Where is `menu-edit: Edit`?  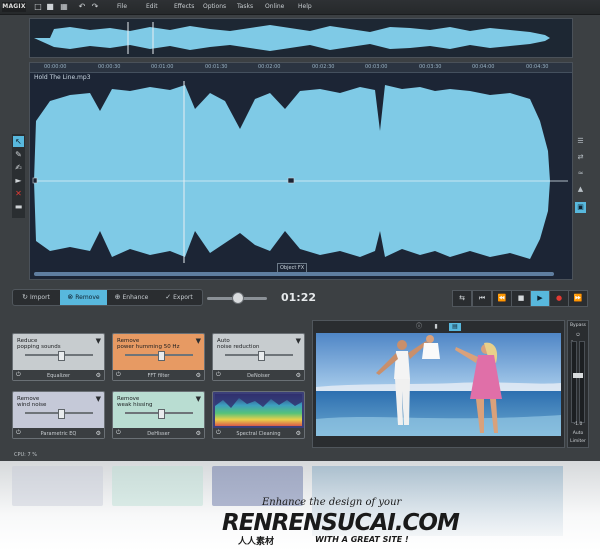
menu-edit: Edit is located at coordinates (152, 7).